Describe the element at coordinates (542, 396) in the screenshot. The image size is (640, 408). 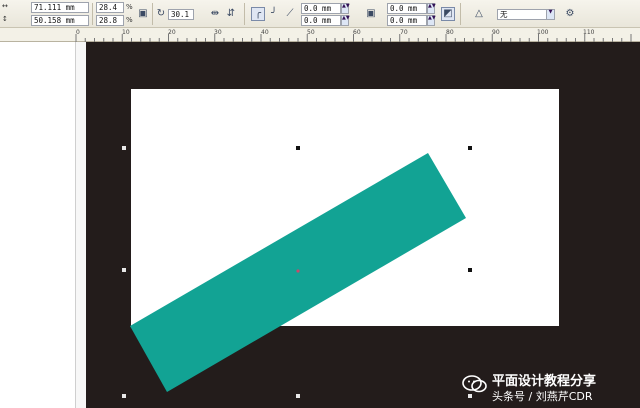
I see `watermark-subtitle: 头条号 / 刘燕芹CDR` at that location.